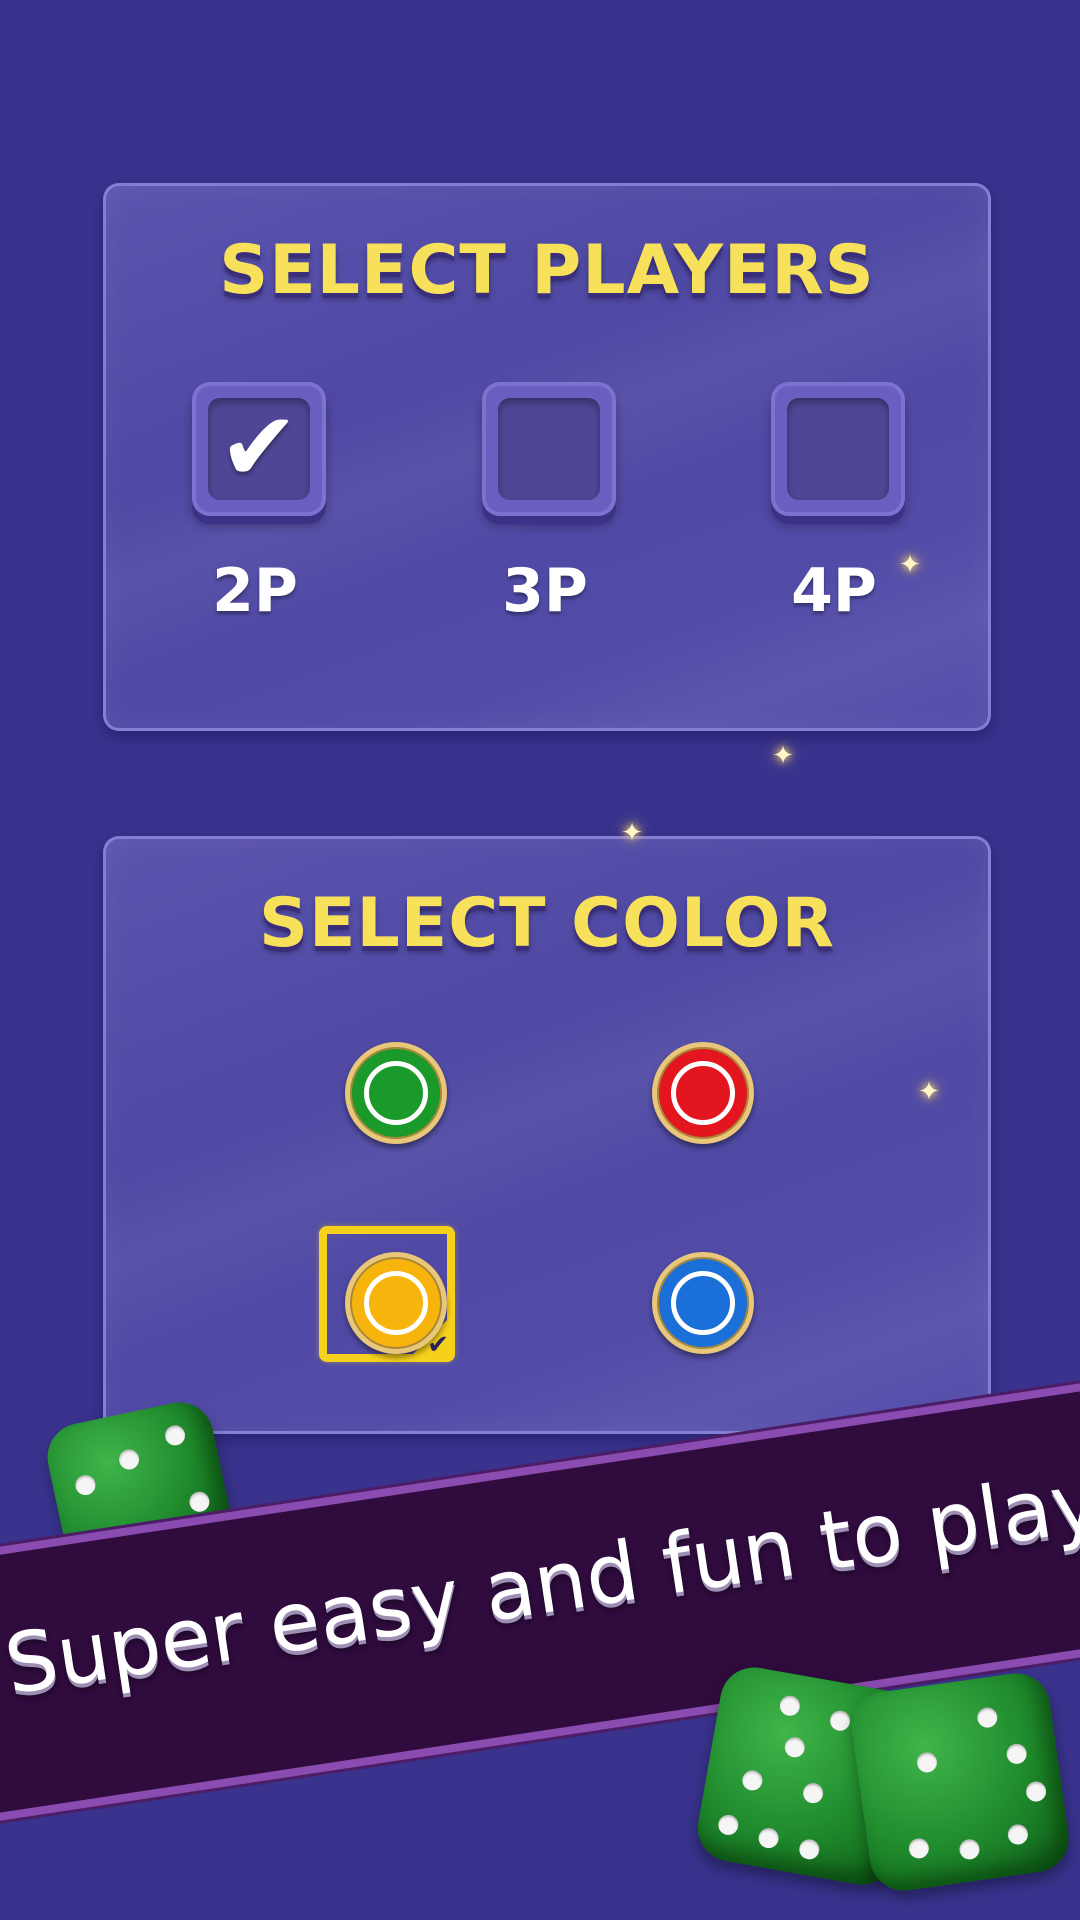 This screenshot has width=1080, height=1920. I want to click on player-2p-checkbox: ✔, so click(259, 449).